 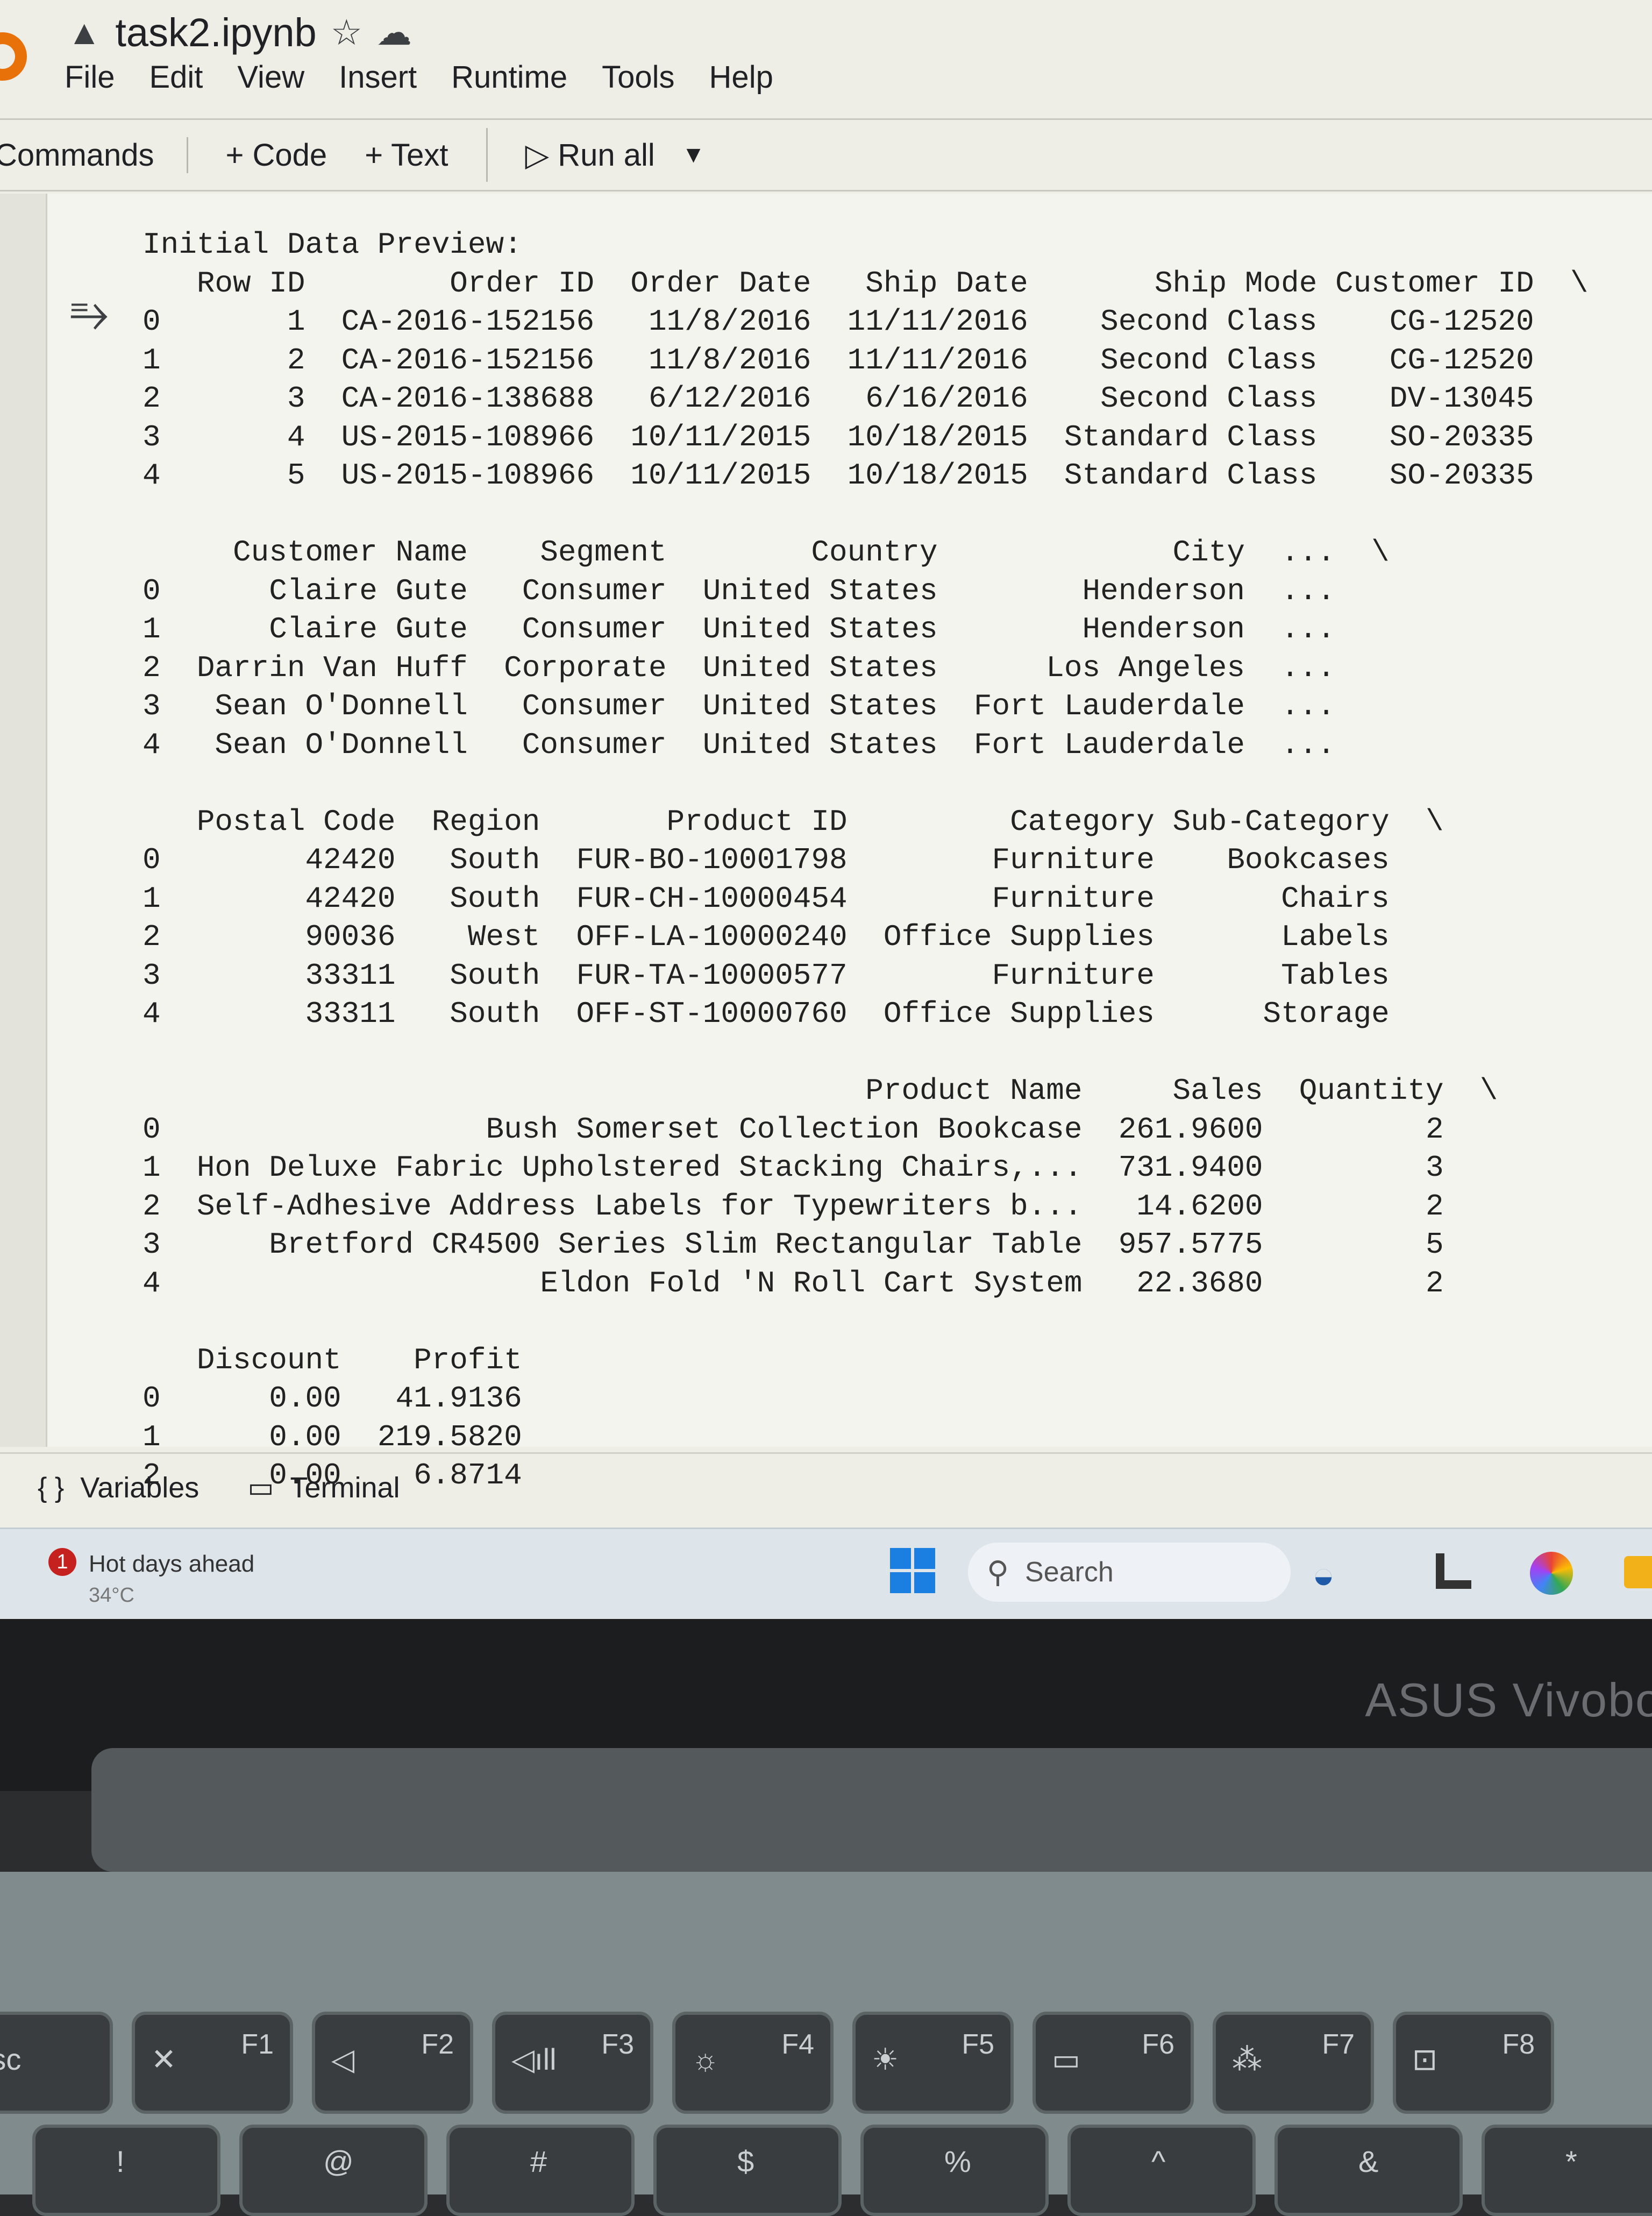 I want to click on keyboard-key-number: ^, so click(x=1161, y=2170).